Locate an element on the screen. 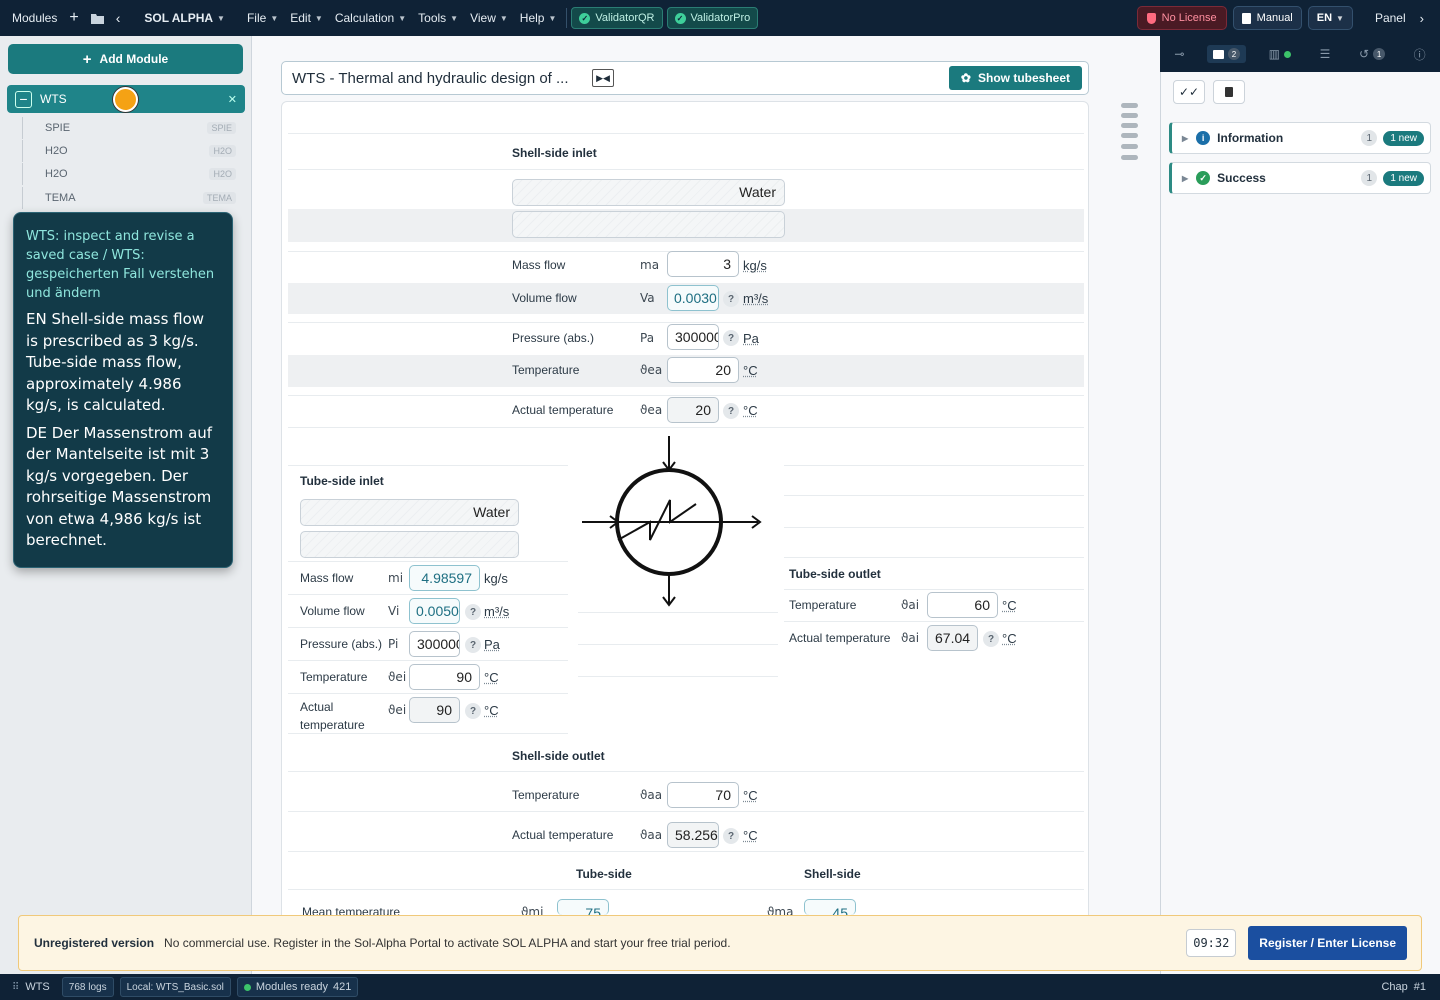  trial-timer: 09:32 is located at coordinates (1211, 943).